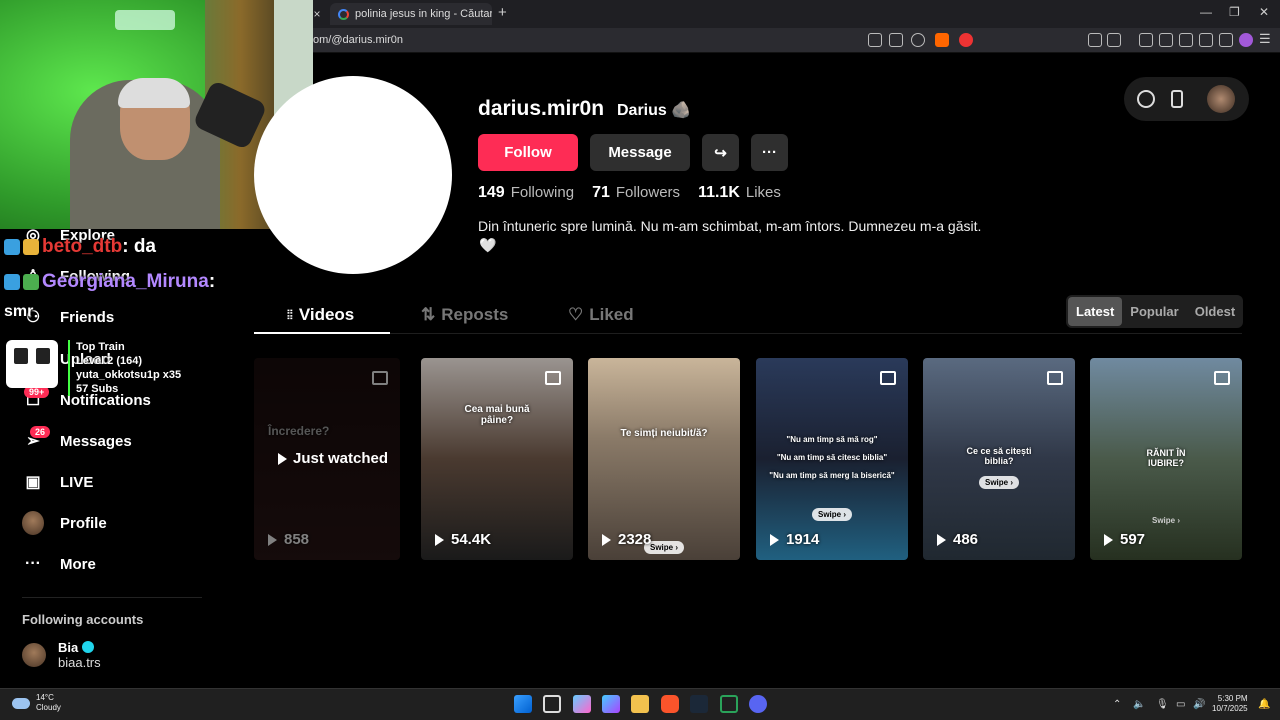 Image resolution: width=1280 pixels, height=720 pixels. Describe the element at coordinates (541, 108) in the screenshot. I see `profile-username: darius.mir0n` at that location.